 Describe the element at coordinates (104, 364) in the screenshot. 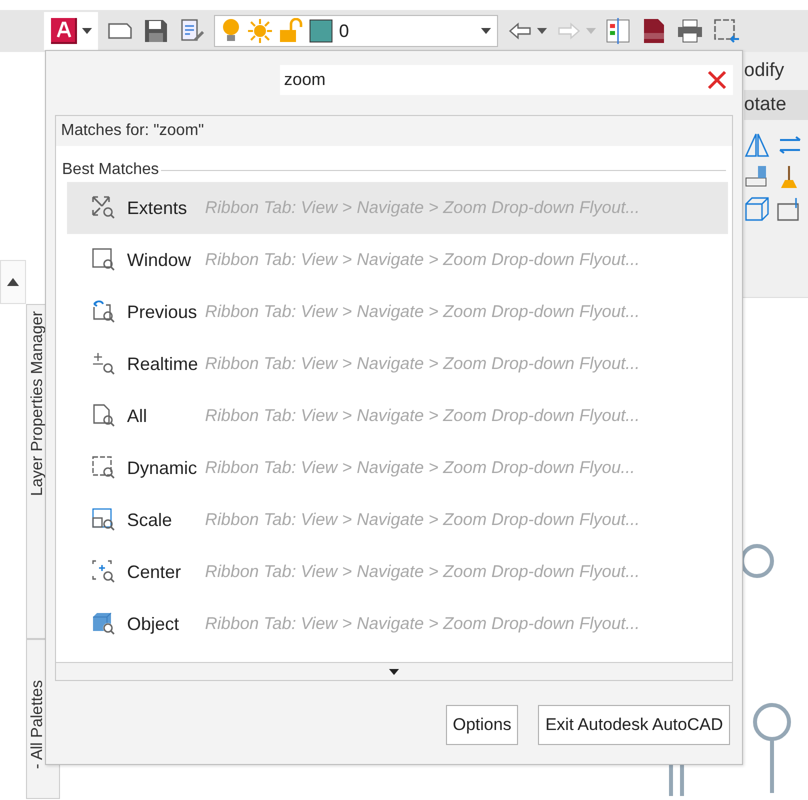

I see `zoom-realtime-icon` at that location.